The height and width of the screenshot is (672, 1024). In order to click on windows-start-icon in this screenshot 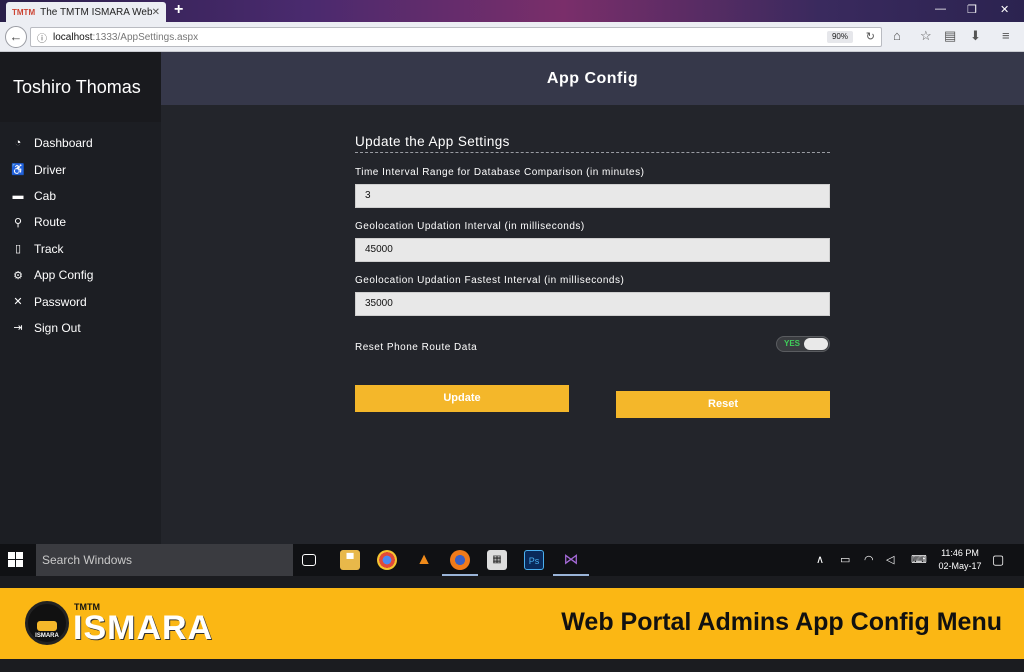, I will do `click(16, 560)`.